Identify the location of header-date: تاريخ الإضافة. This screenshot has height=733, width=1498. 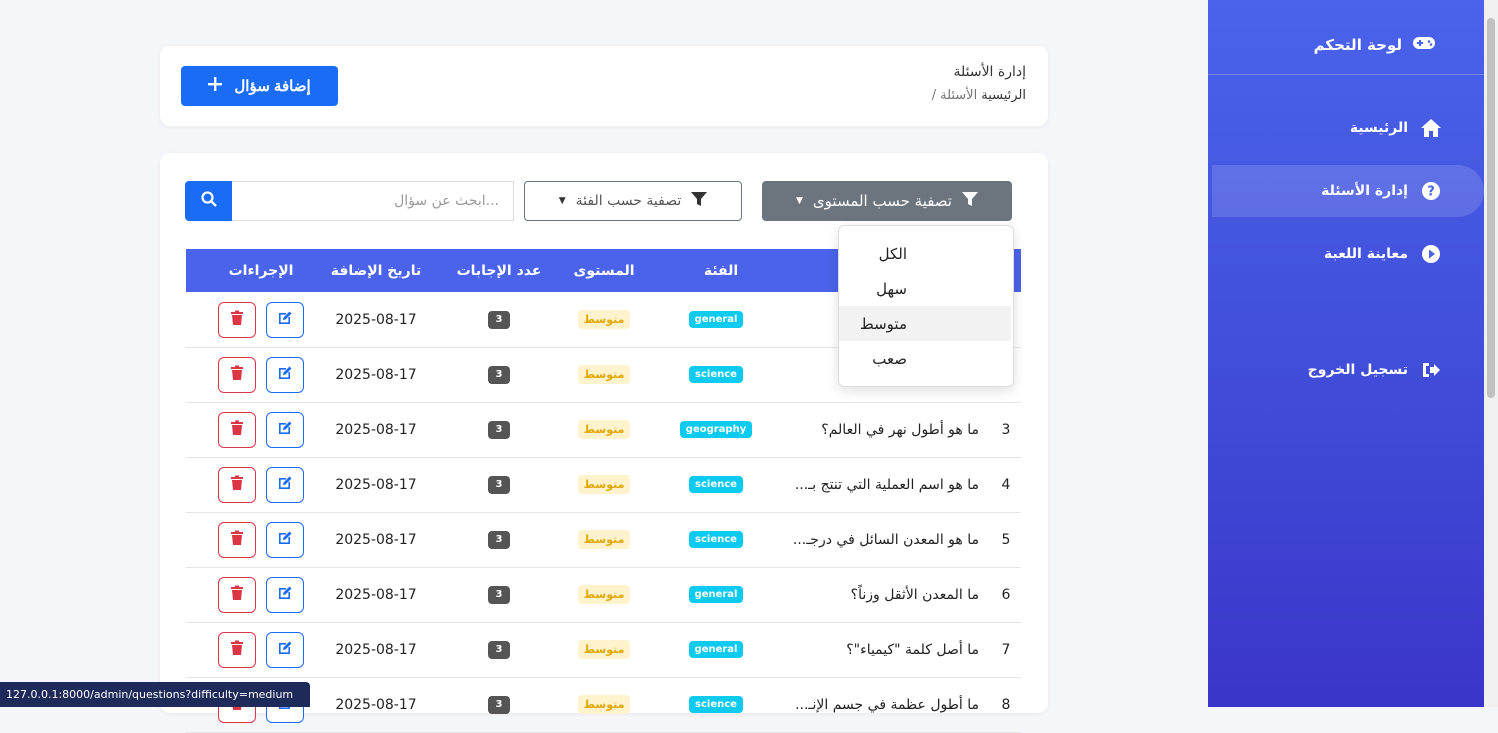
(376, 270).